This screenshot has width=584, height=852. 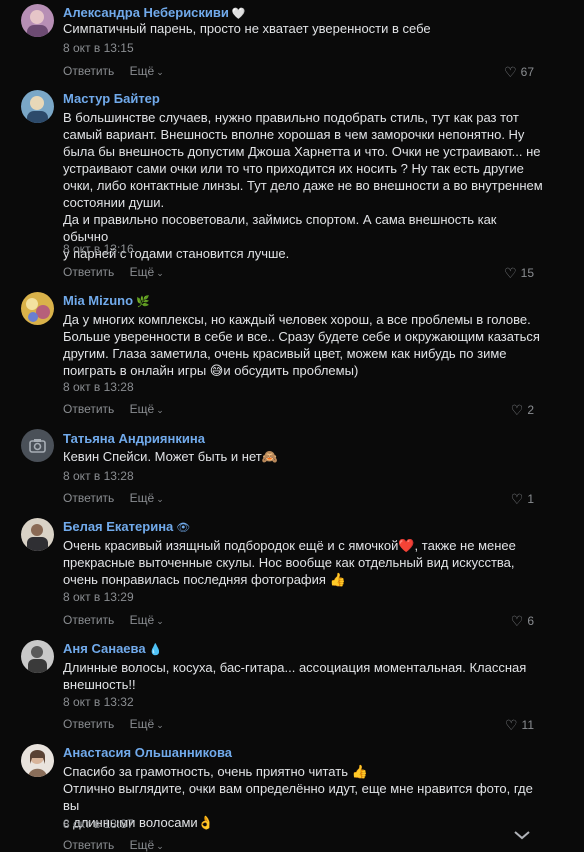 What do you see at coordinates (170, 456) in the screenshot?
I see `comment-text: Кевин Спейси. Может быть и нет🙈` at bounding box center [170, 456].